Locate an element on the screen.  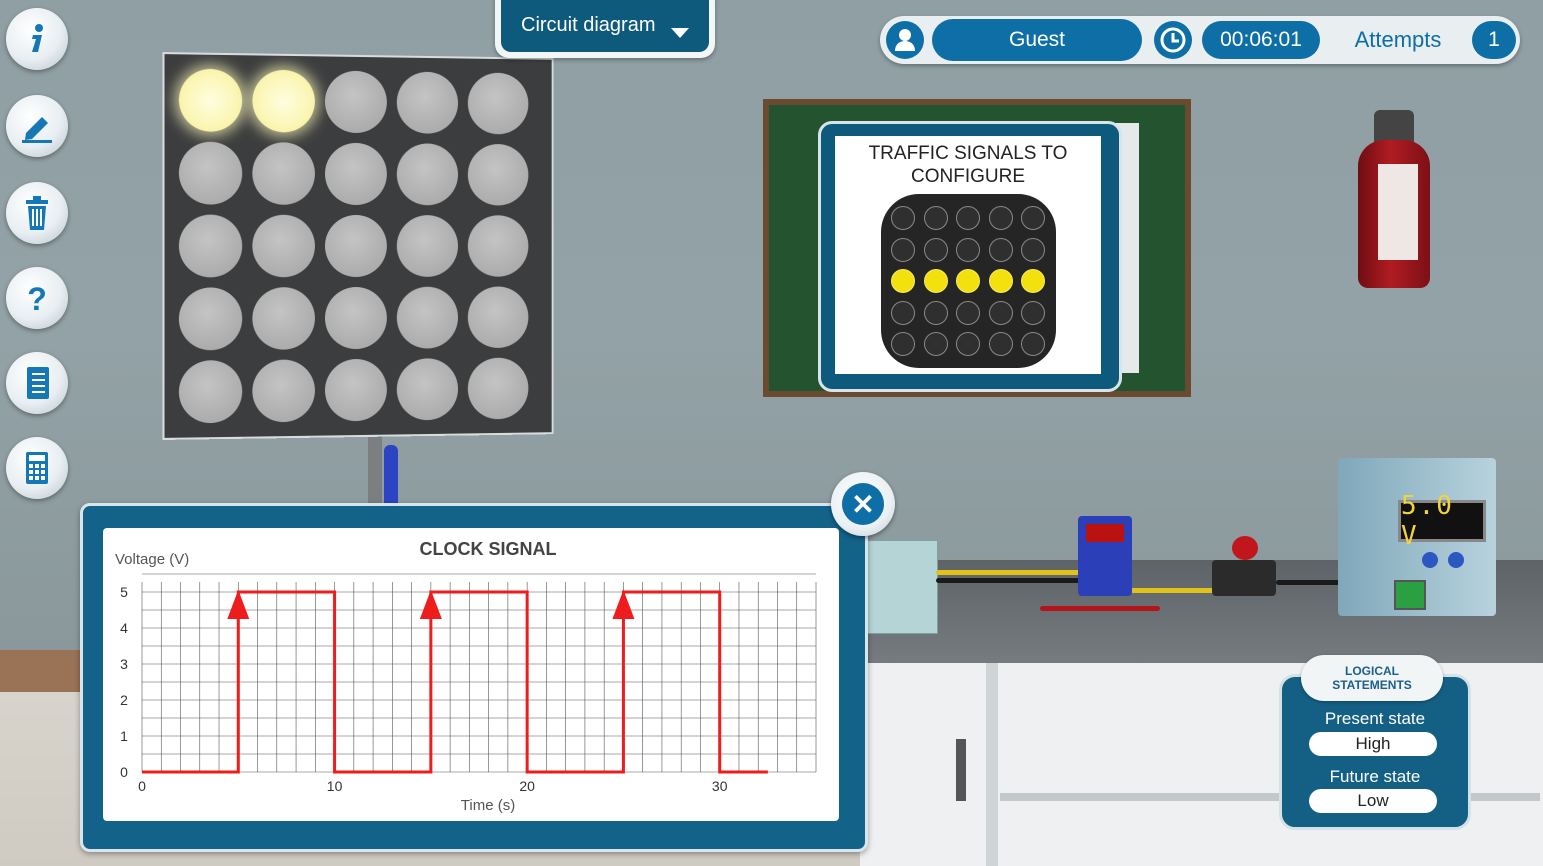
power-button is located at coordinates (1410, 595).